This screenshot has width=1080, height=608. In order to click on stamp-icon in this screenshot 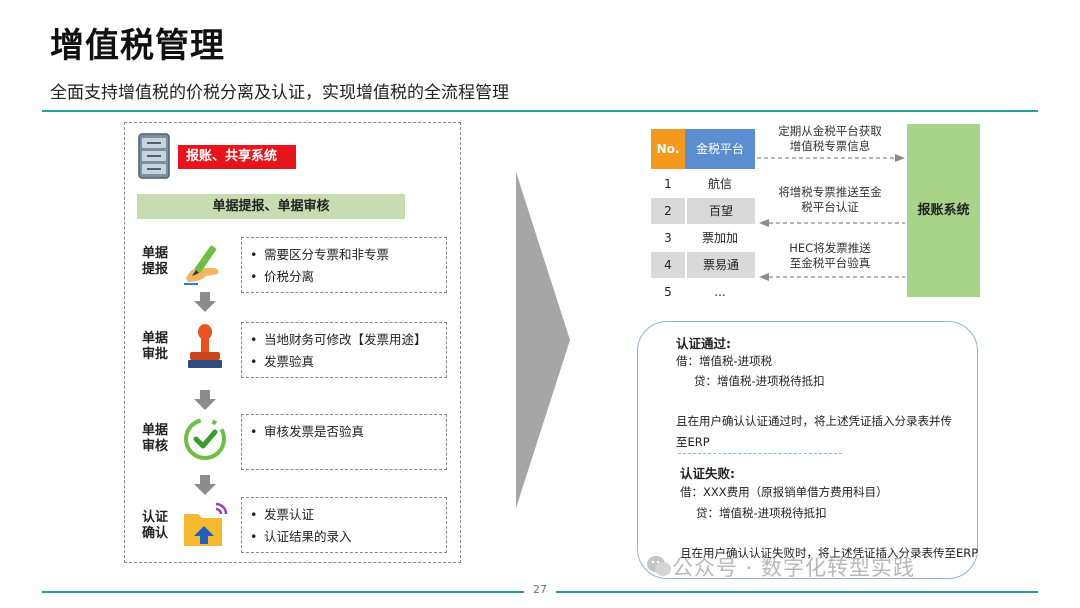, I will do `click(205, 346)`.